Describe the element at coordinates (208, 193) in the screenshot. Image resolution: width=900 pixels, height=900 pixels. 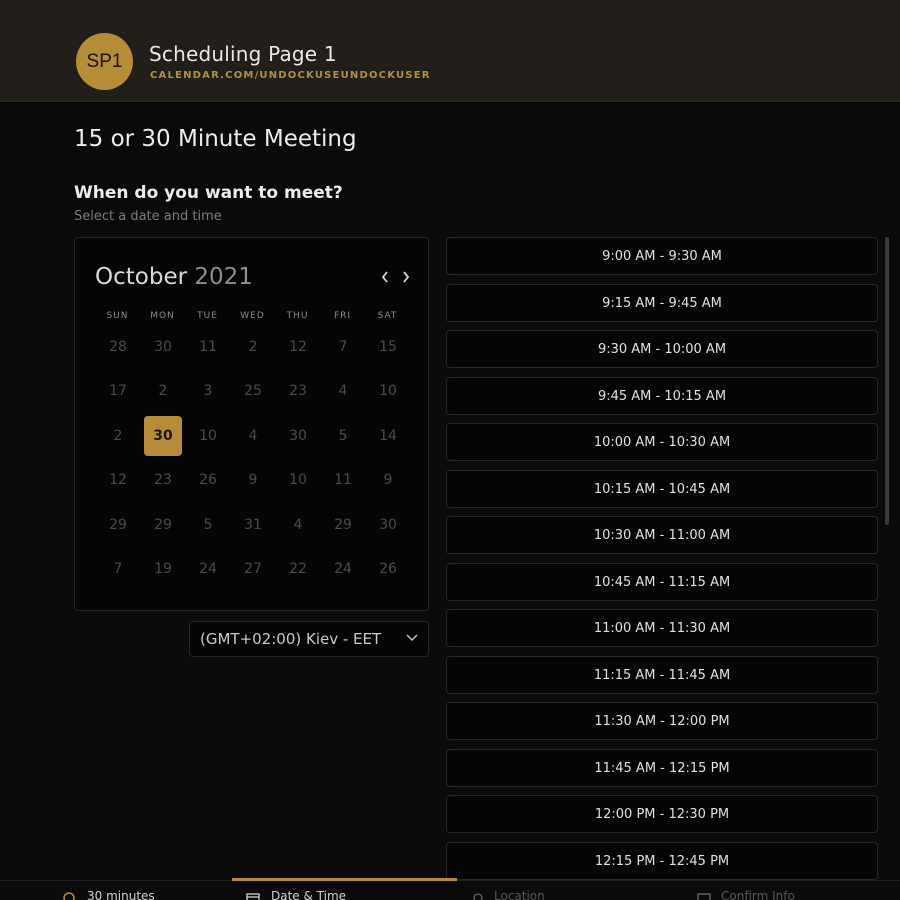
I see `section-heading: When do you want to meet?` at that location.